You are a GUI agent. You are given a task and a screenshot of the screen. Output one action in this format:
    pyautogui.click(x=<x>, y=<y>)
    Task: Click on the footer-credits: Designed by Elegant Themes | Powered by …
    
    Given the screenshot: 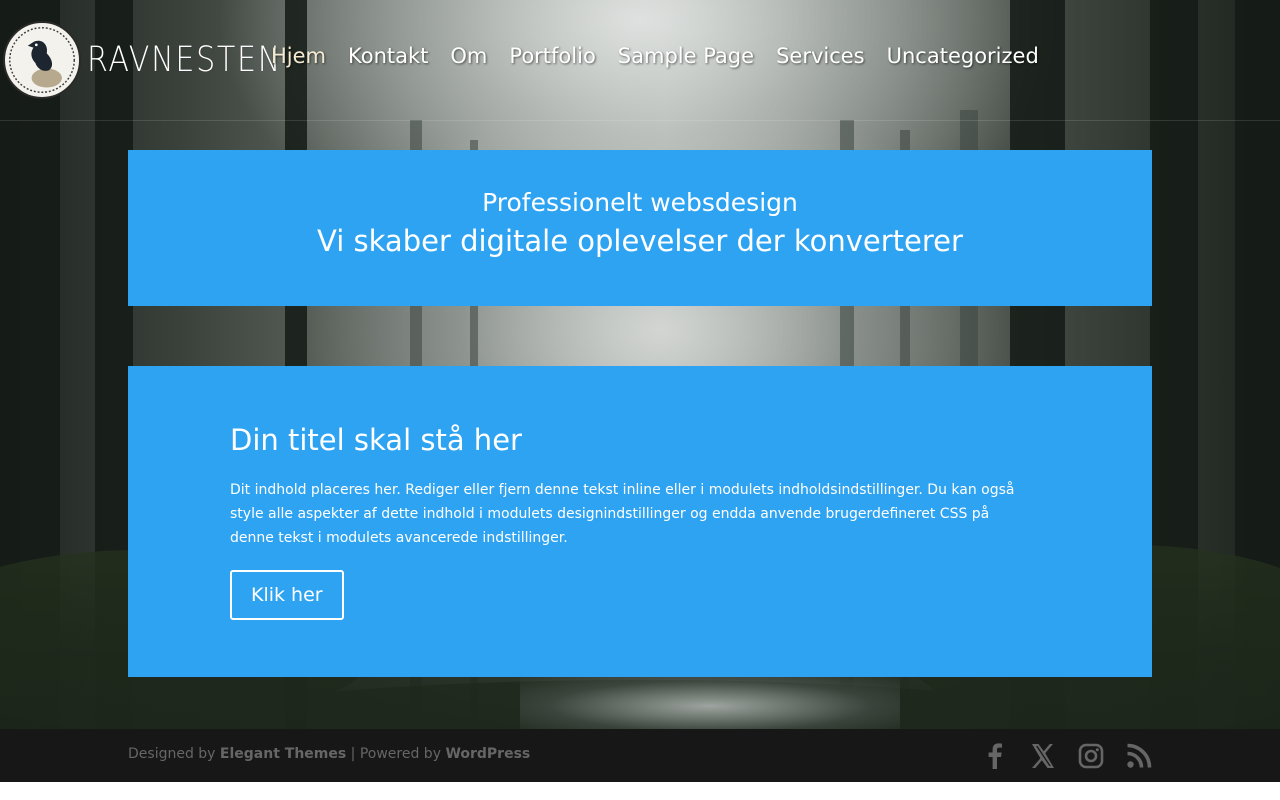 What is the action you would take?
    pyautogui.click(x=329, y=754)
    